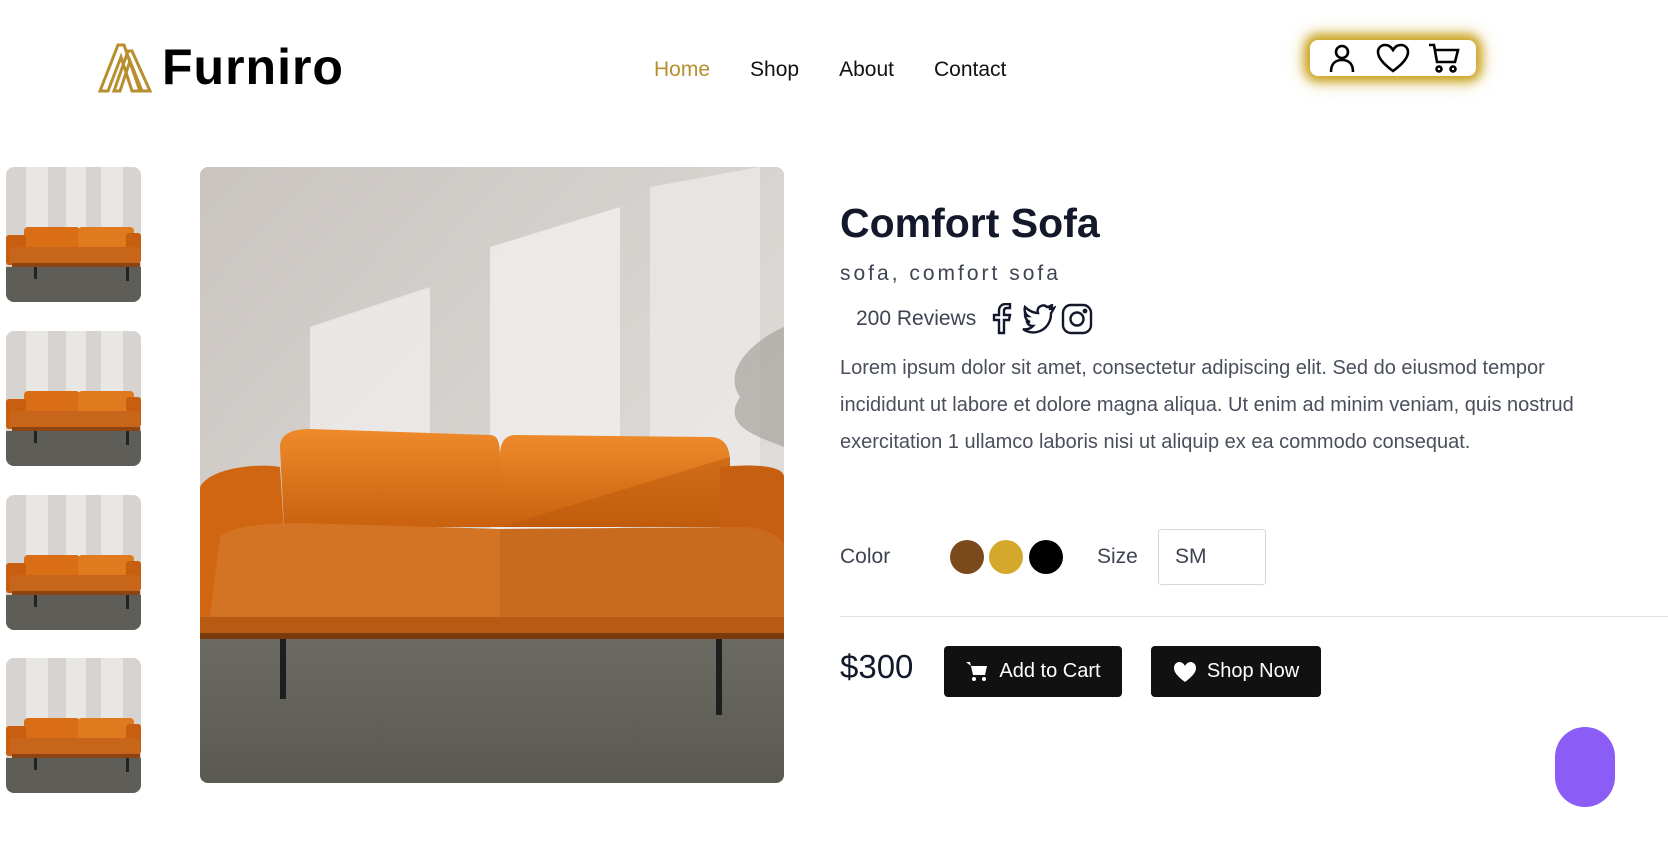 This screenshot has width=1668, height=857. I want to click on product-price: $300, so click(877, 666).